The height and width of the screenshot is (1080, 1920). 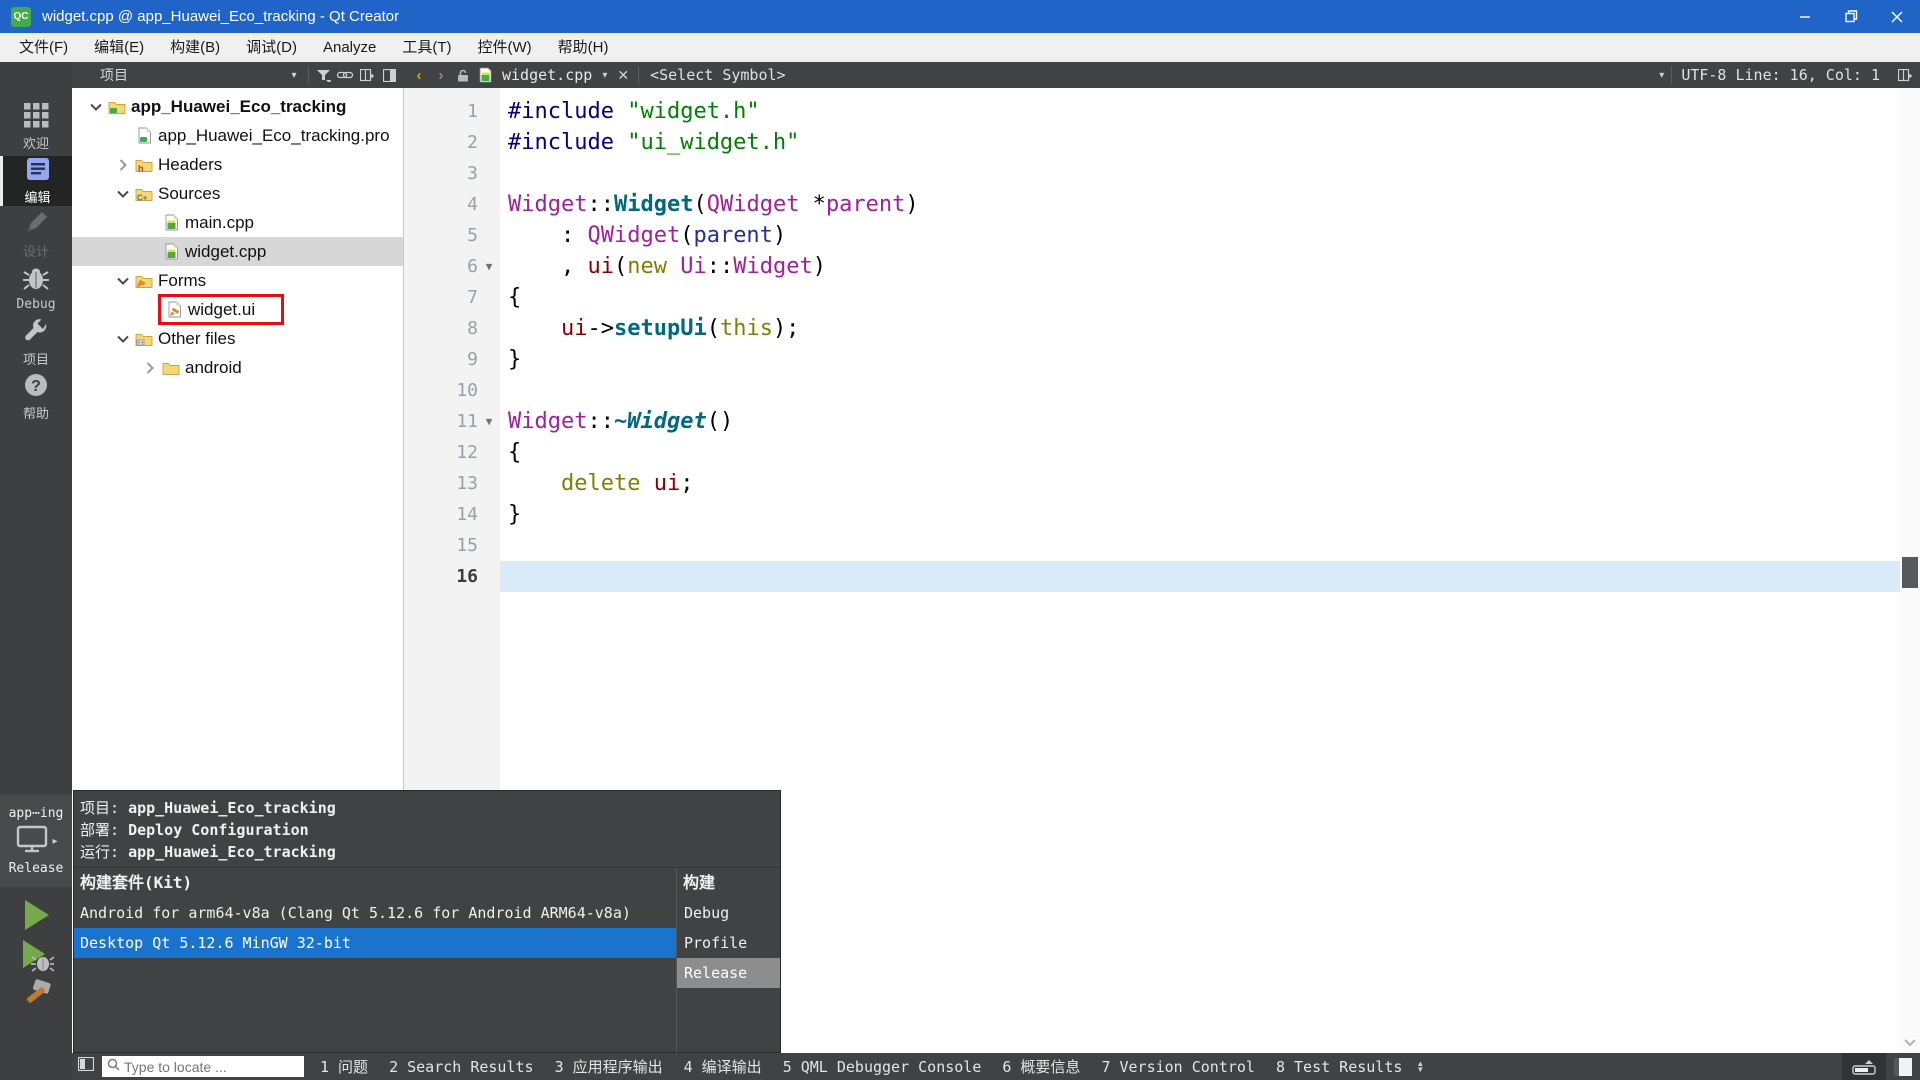 I want to click on line-number: 11, so click(x=467, y=421).